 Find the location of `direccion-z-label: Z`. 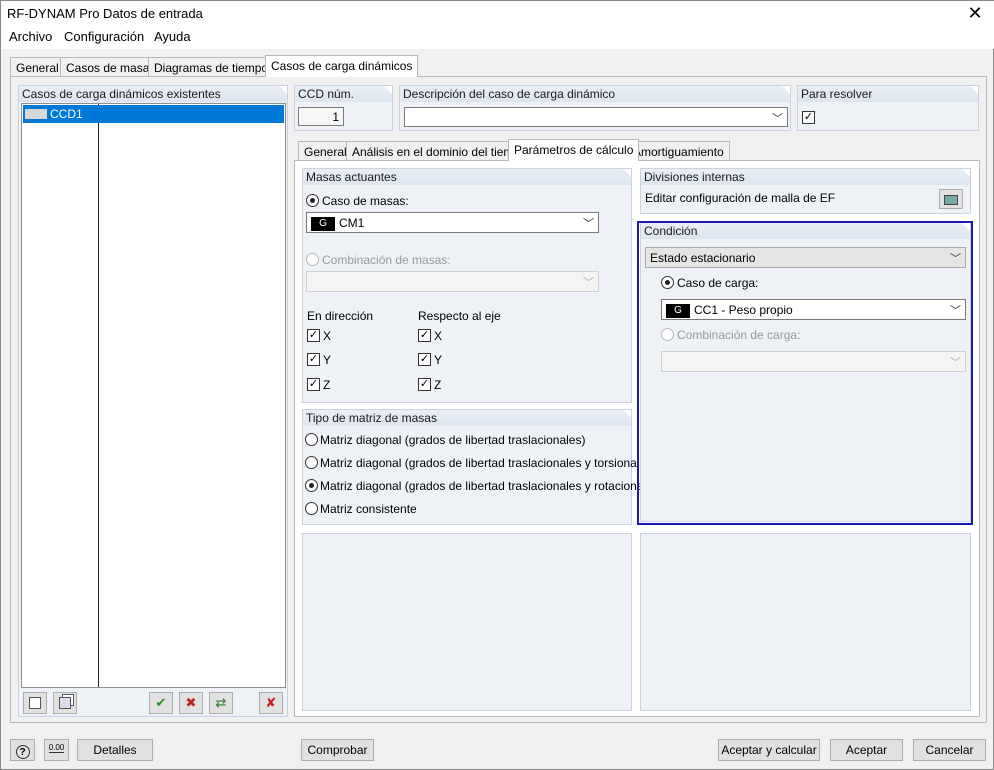

direccion-z-label: Z is located at coordinates (327, 385).